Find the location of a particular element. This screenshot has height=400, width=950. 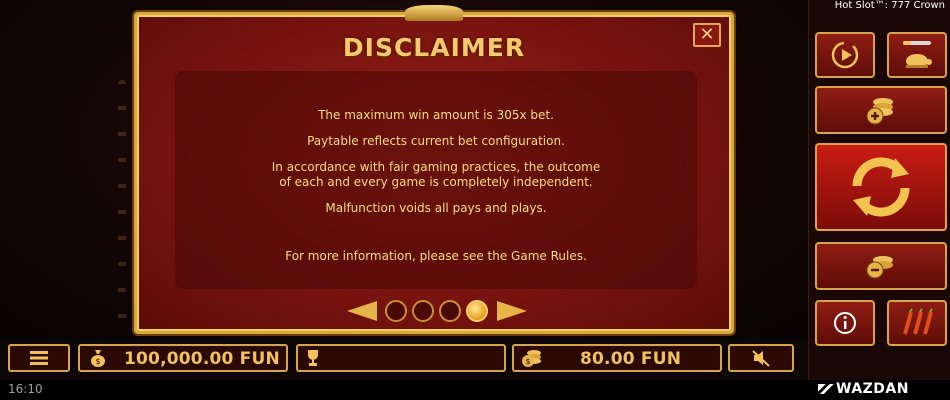

status-bar: 16:10 WAZDAN is located at coordinates (475, 390).